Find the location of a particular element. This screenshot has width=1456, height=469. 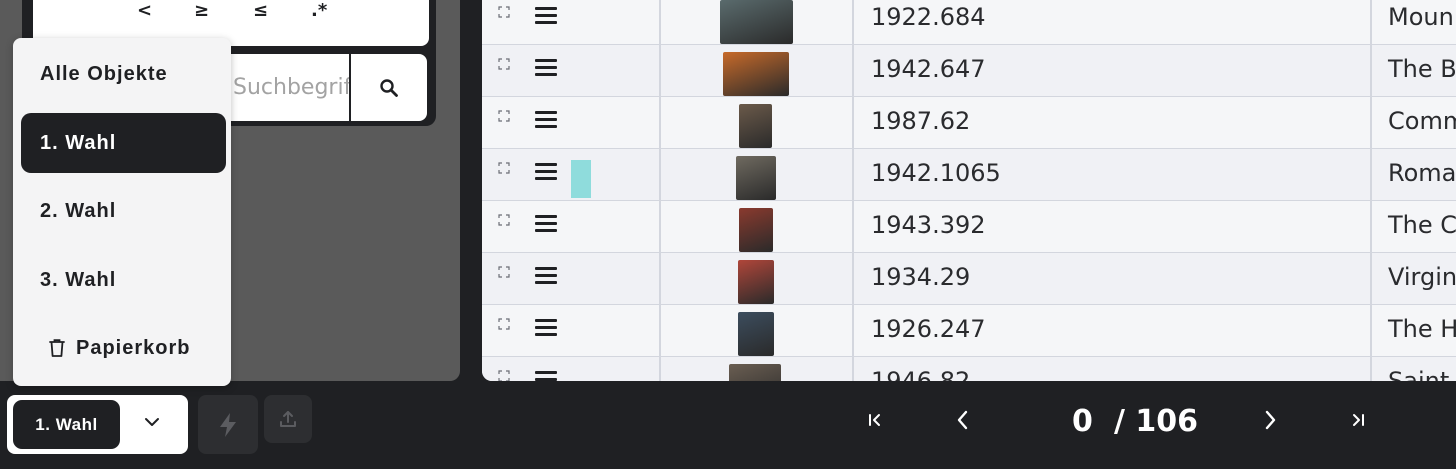

lightning-icon is located at coordinates (228, 424).